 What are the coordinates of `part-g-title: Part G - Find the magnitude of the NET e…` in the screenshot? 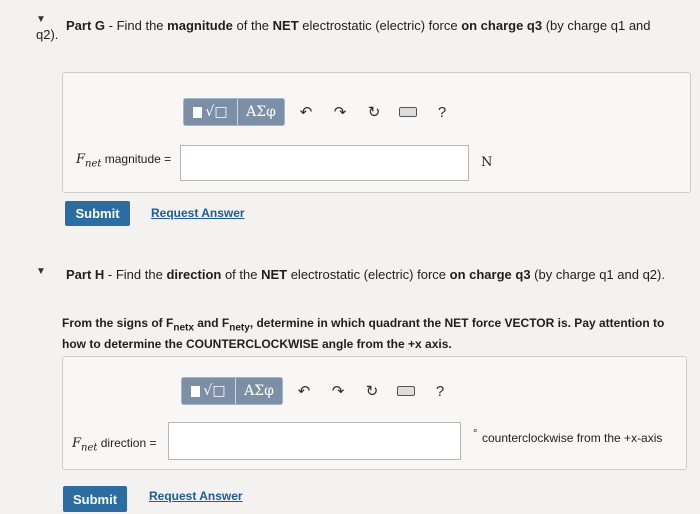 It's located at (358, 25).